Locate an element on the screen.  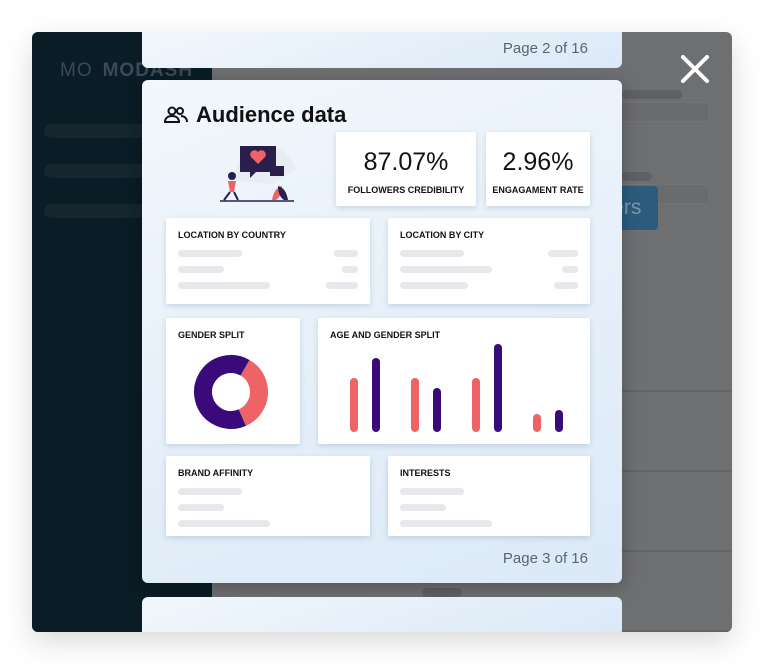
page-number: Page 3 of 16 is located at coordinates (545, 558).